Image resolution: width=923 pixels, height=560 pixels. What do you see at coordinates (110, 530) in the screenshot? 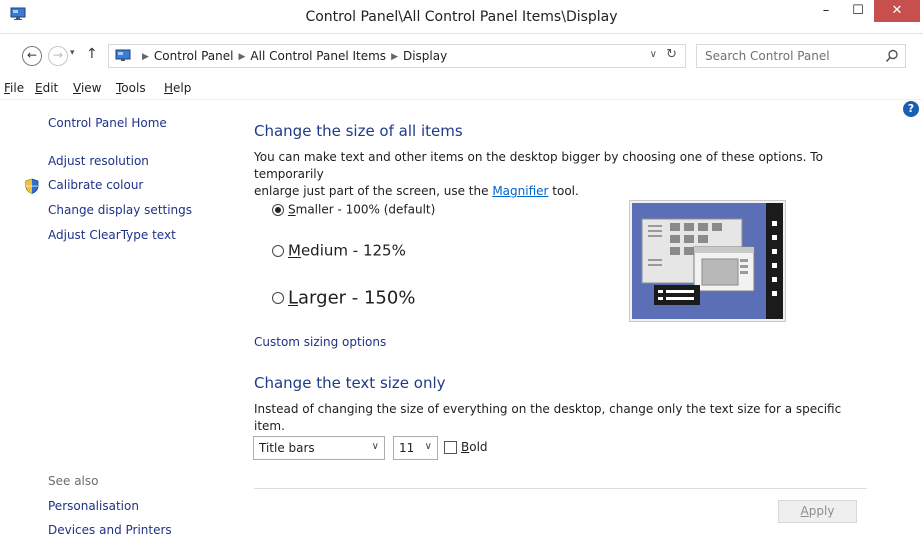
I see `devices-and-printers-link: Devices and Printers` at bounding box center [110, 530].